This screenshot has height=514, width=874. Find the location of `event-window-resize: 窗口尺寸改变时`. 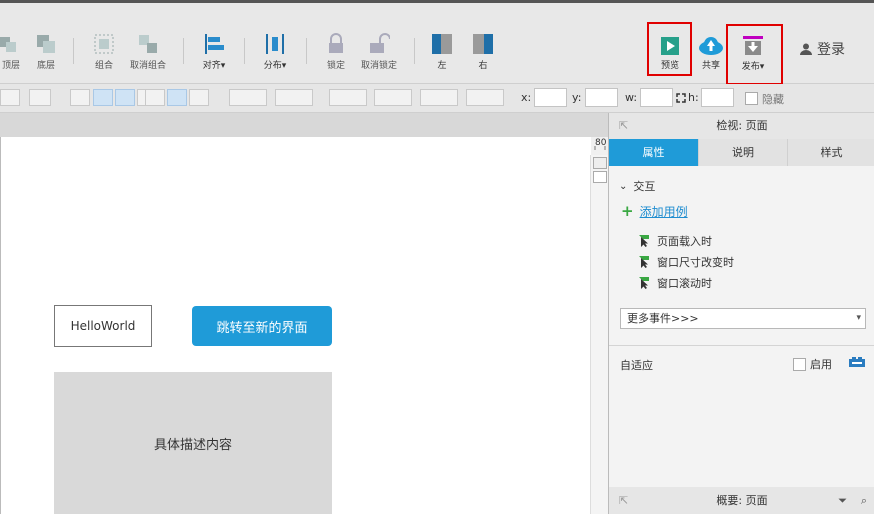

event-window-resize: 窗口尺寸改变时 is located at coordinates (686, 262).